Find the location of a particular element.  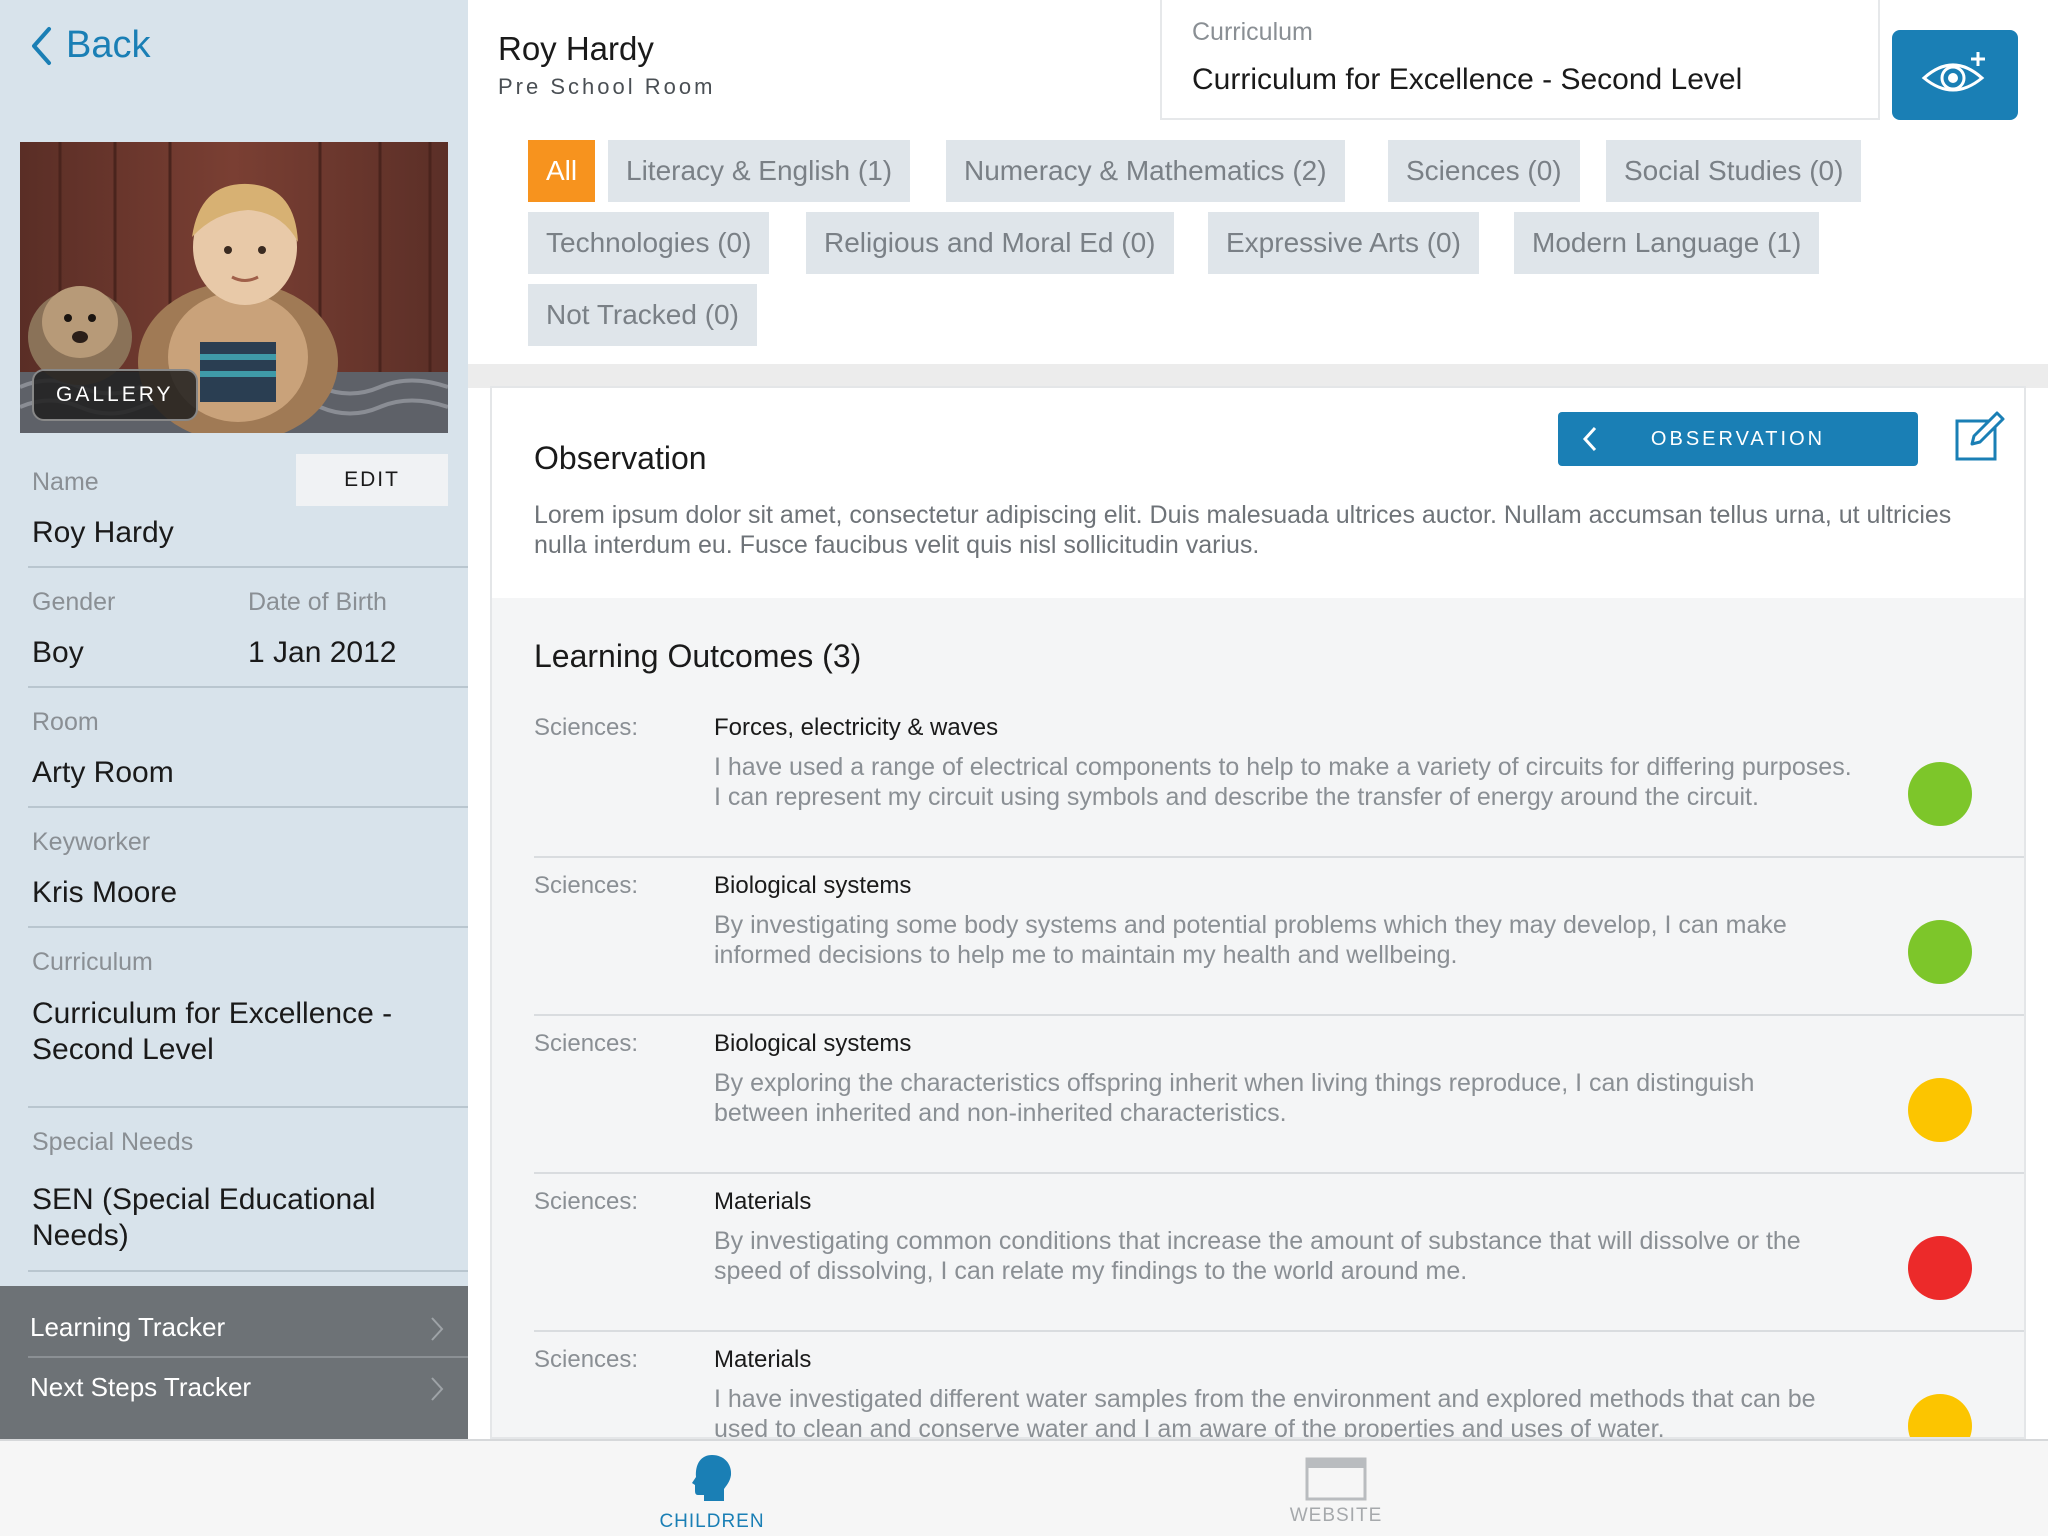

tab-children-label: CHILDREN is located at coordinates (712, 1521).